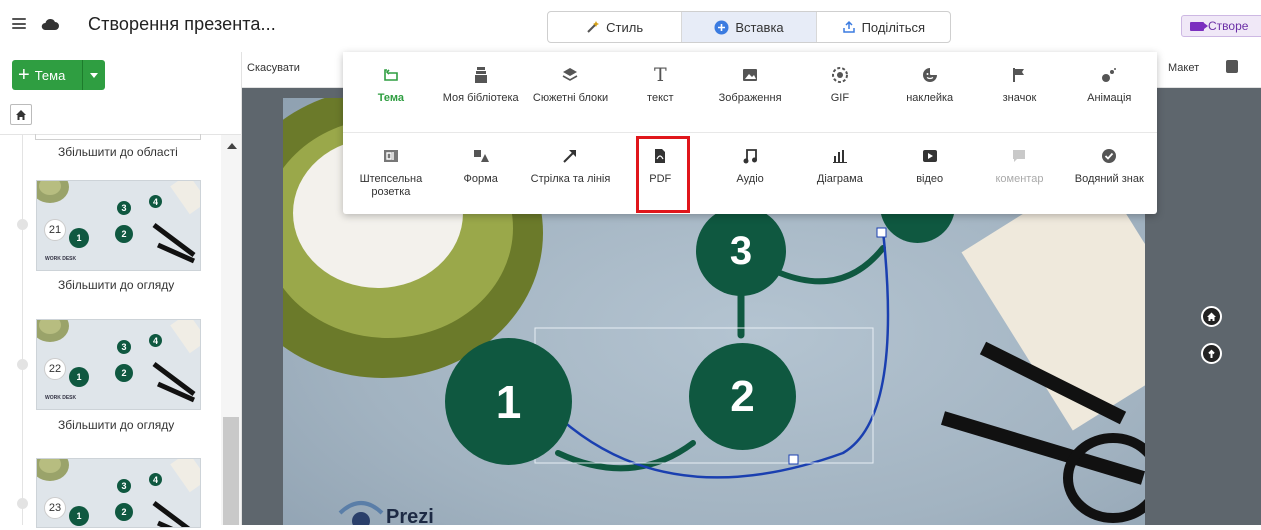  I want to click on insert-audio: Аудіо, so click(750, 173).